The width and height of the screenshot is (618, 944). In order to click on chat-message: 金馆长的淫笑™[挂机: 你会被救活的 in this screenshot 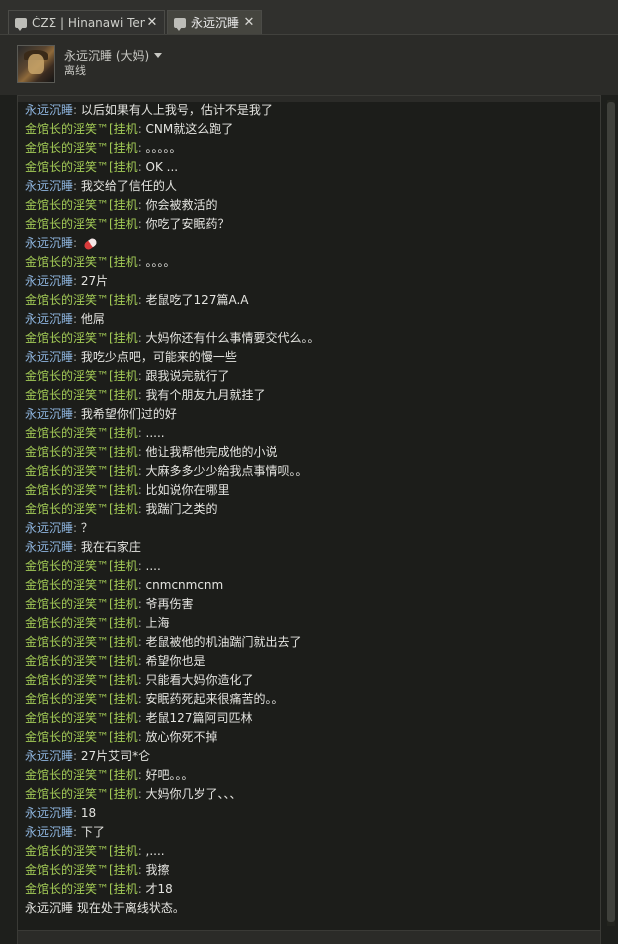, I will do `click(310, 205)`.